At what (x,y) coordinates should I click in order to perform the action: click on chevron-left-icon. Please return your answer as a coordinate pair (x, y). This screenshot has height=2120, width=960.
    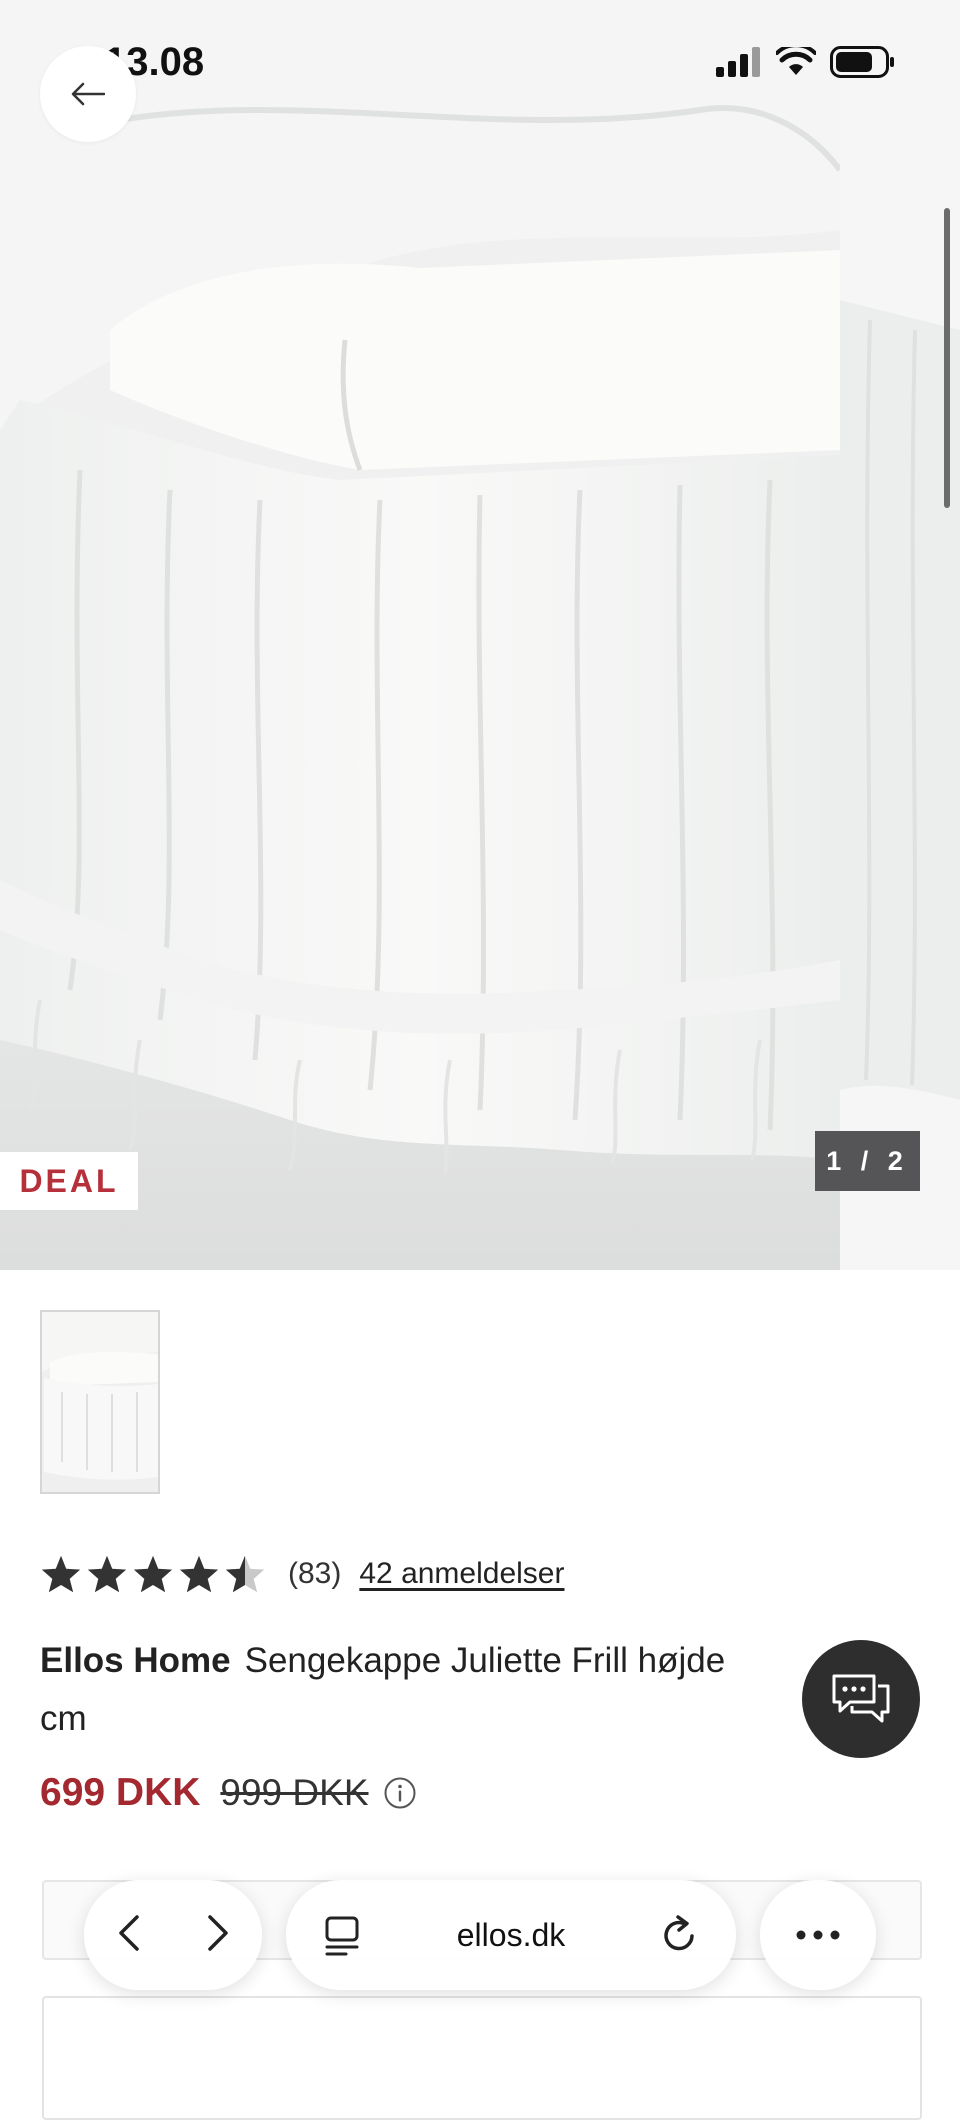
    Looking at the image, I should click on (128, 1932).